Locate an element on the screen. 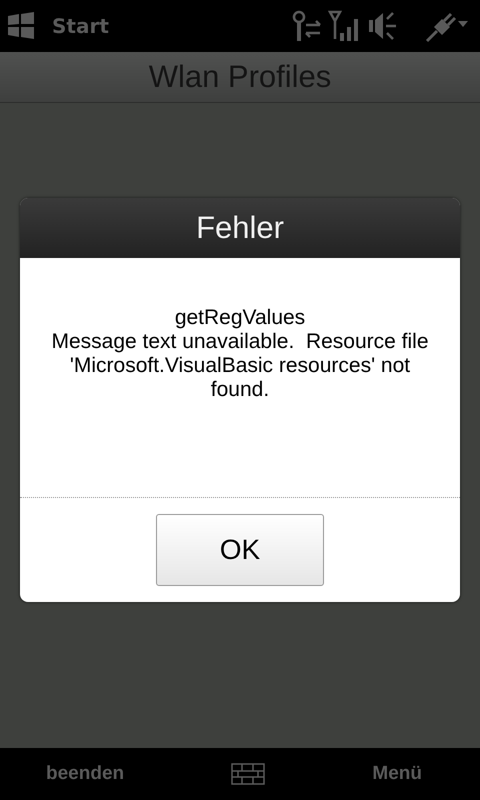  left-soft-key: beenden is located at coordinates (85, 774).